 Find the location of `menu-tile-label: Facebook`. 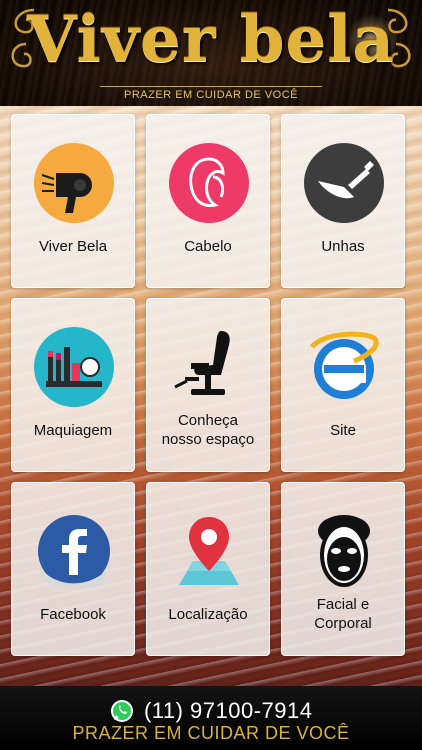

menu-tile-label: Facebook is located at coordinates (73, 614).